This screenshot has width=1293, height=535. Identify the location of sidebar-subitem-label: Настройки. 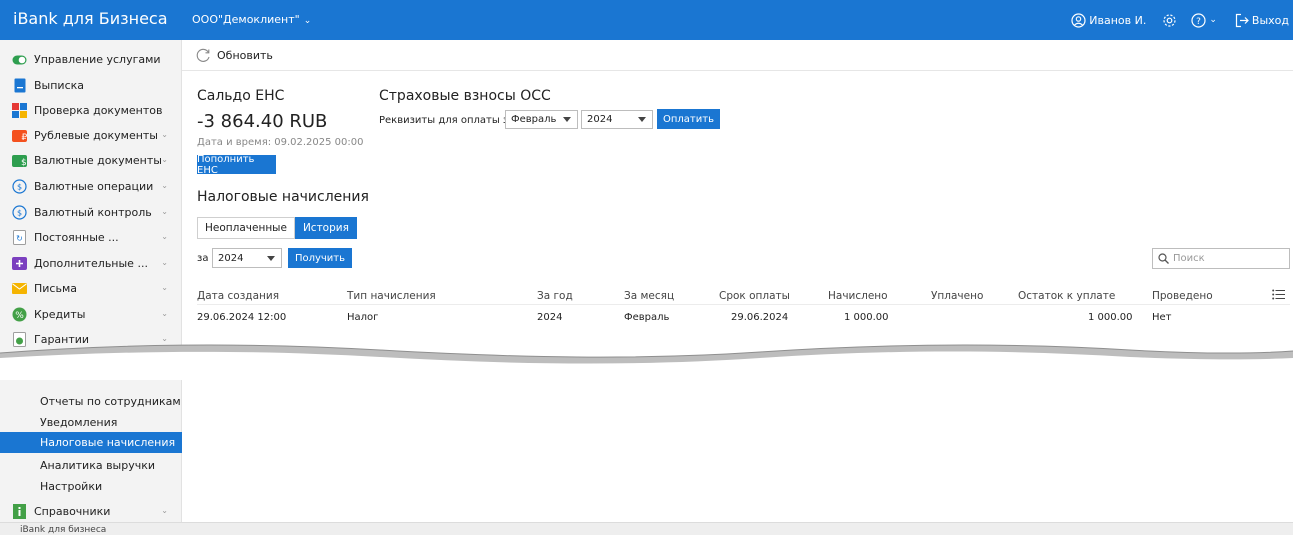
(71, 486).